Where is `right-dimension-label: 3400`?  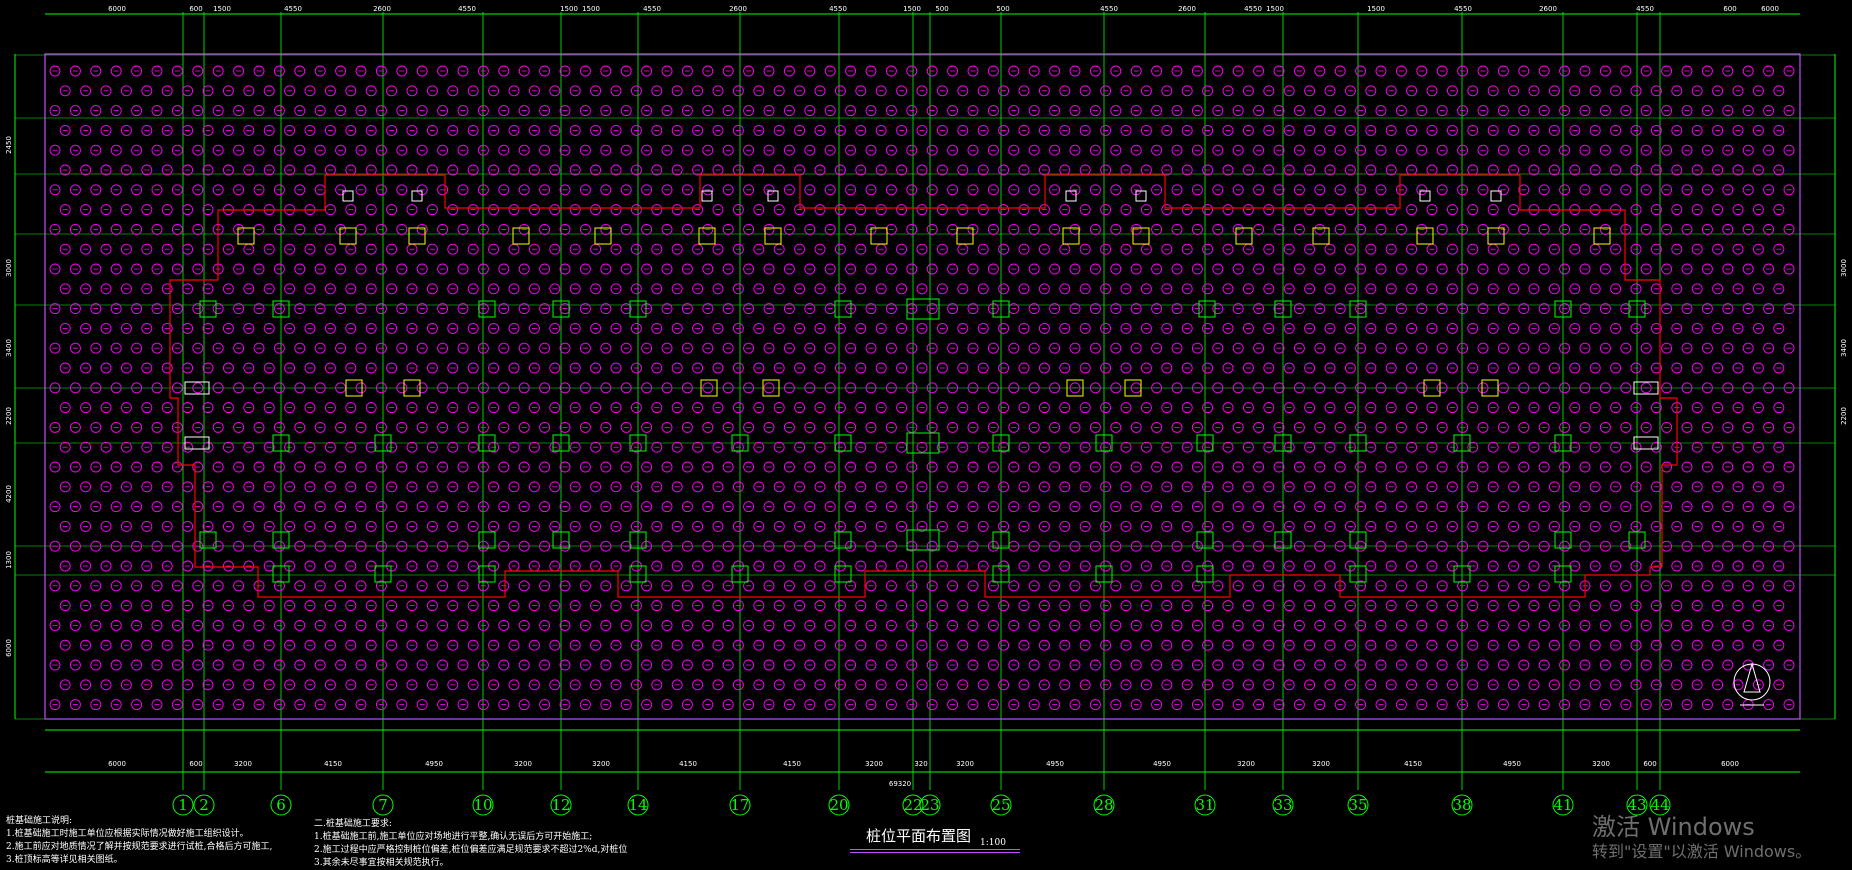 right-dimension-label: 3400 is located at coordinates (1844, 348).